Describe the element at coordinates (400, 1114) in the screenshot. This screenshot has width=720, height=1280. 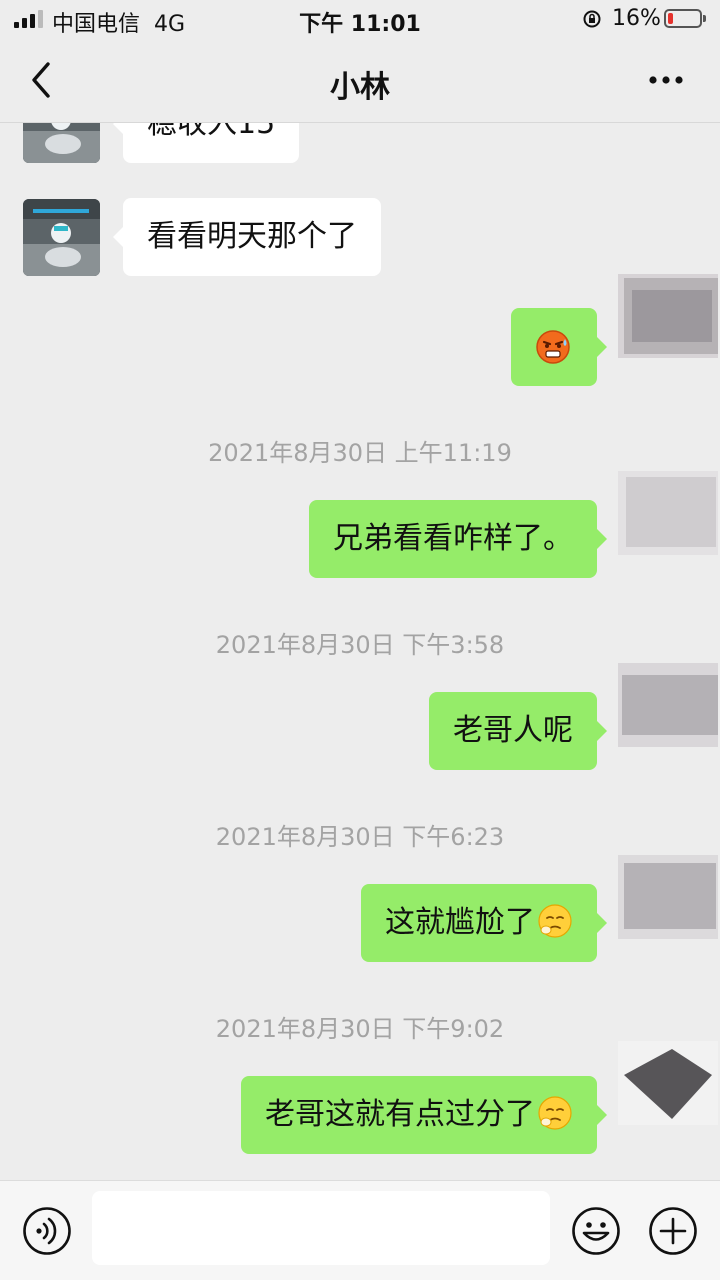
I see `message-text: 老哥这就有点过分了` at that location.